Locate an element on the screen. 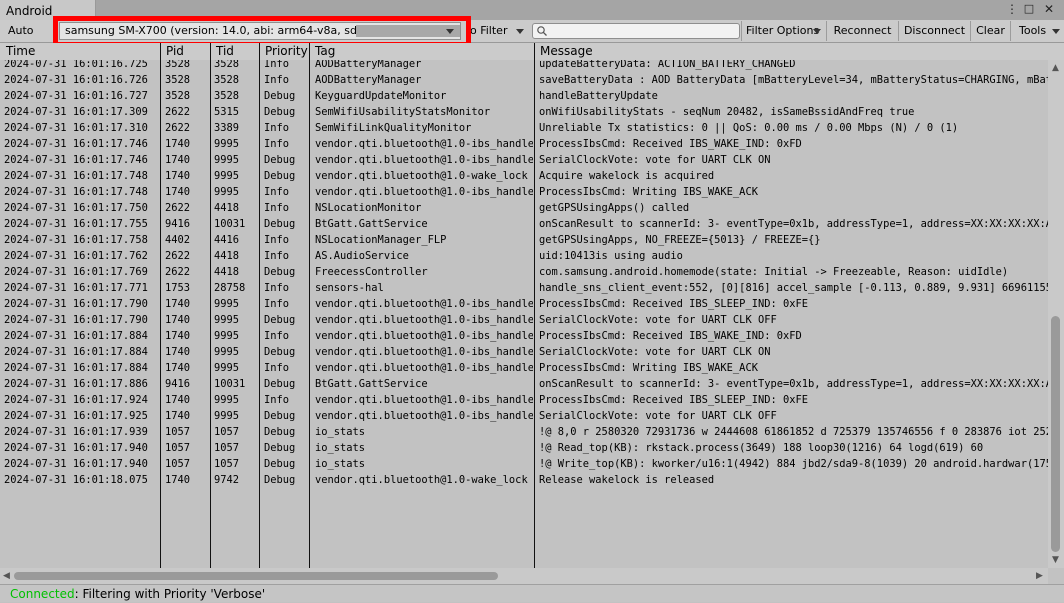 This screenshot has width=1064, height=603. row-pid: 2622 is located at coordinates (178, 128).